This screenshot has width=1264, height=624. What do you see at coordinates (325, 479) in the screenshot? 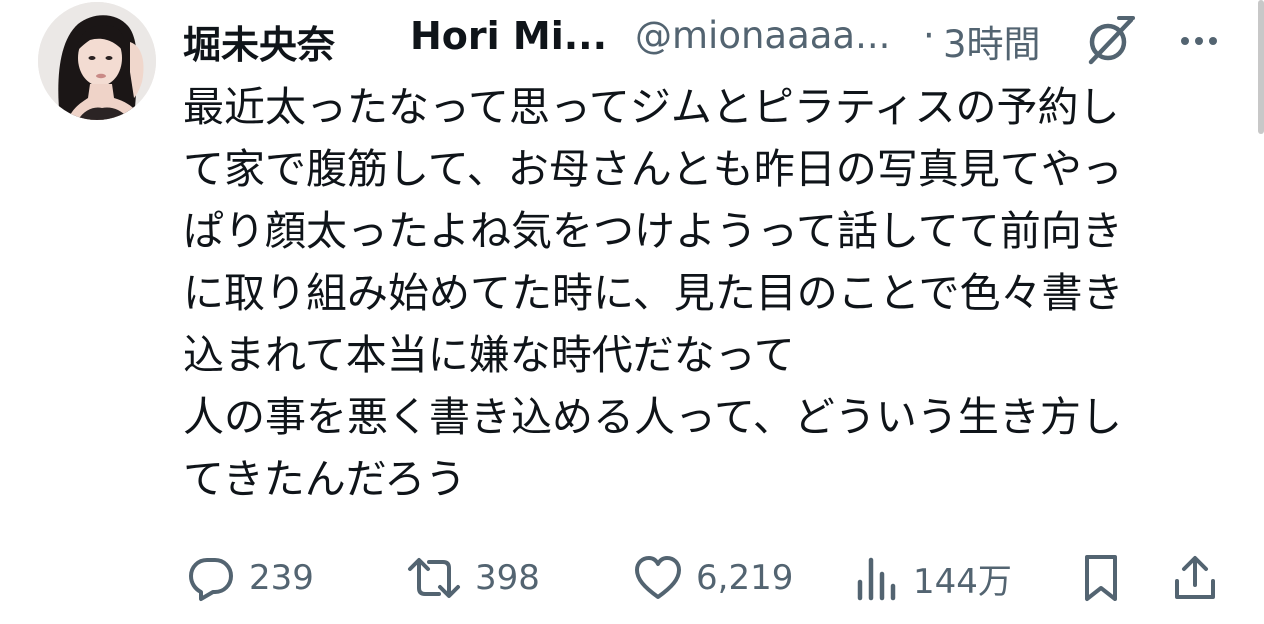
I see `tweet-text-line: てきたんだろう` at bounding box center [325, 479].